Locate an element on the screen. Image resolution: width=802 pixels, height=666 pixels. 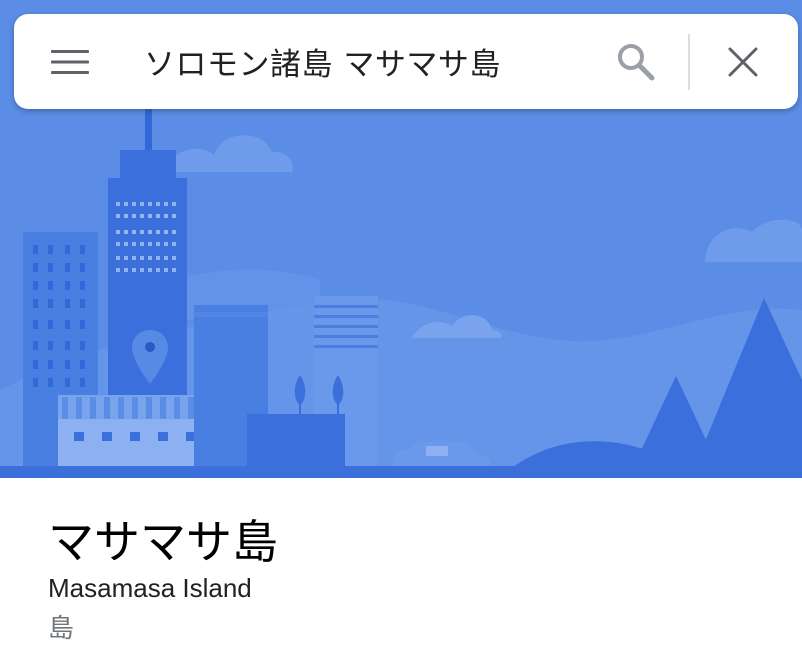
place-subtitle: Masamasa Island is located at coordinates (150, 588).